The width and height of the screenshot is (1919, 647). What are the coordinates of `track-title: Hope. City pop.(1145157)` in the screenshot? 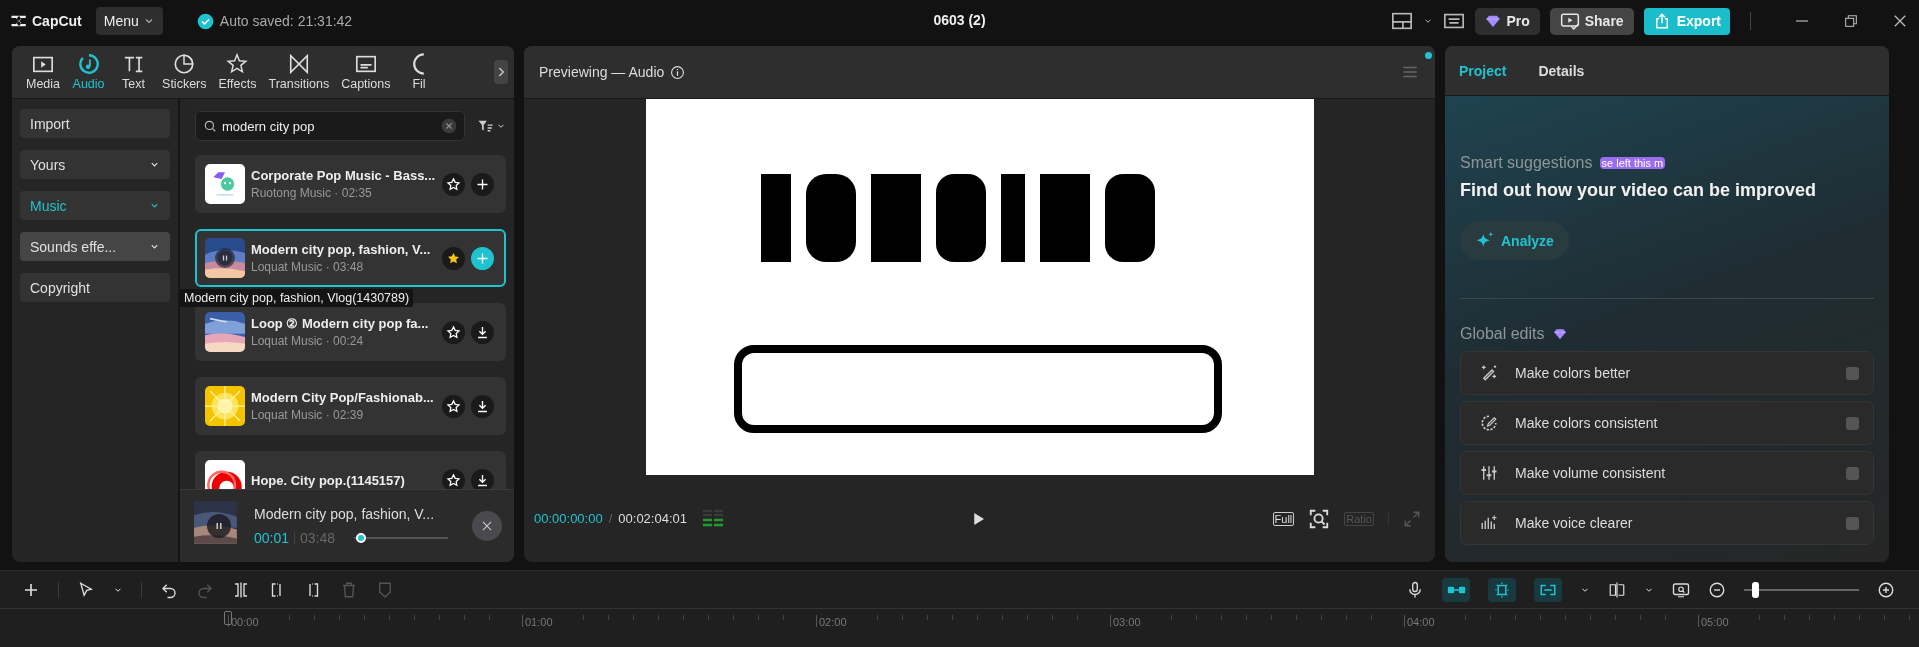 It's located at (328, 480).